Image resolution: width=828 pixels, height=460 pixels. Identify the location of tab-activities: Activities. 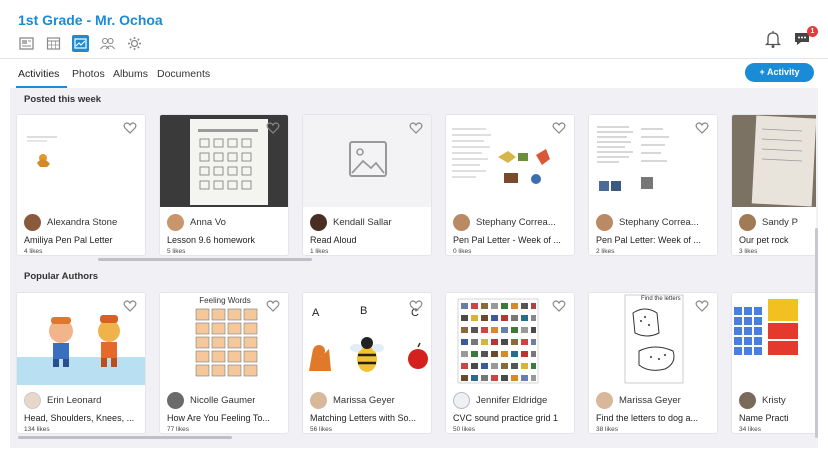
(38, 74).